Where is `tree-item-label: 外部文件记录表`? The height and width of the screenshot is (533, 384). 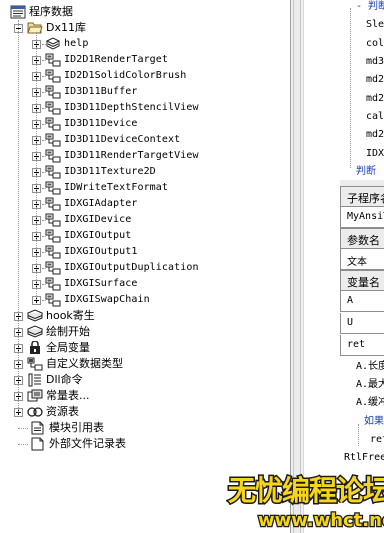 tree-item-label: 外部文件记录表 is located at coordinates (87, 443).